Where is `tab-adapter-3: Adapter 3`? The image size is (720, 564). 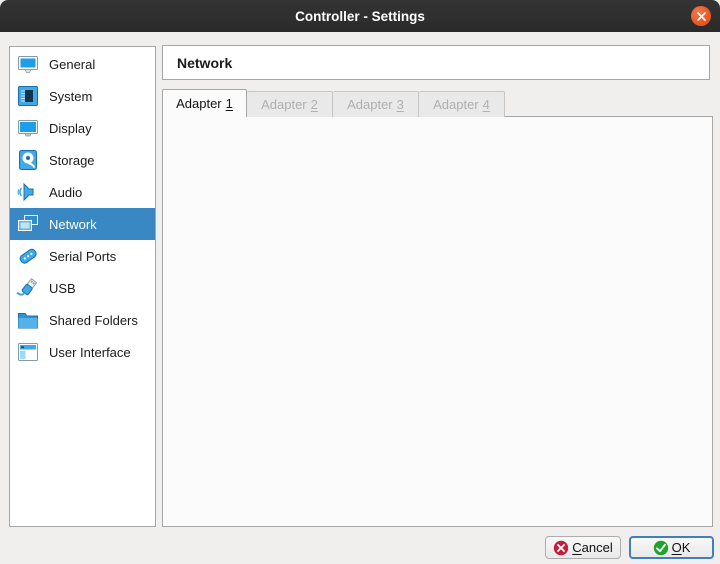 tab-adapter-3: Adapter 3 is located at coordinates (376, 104).